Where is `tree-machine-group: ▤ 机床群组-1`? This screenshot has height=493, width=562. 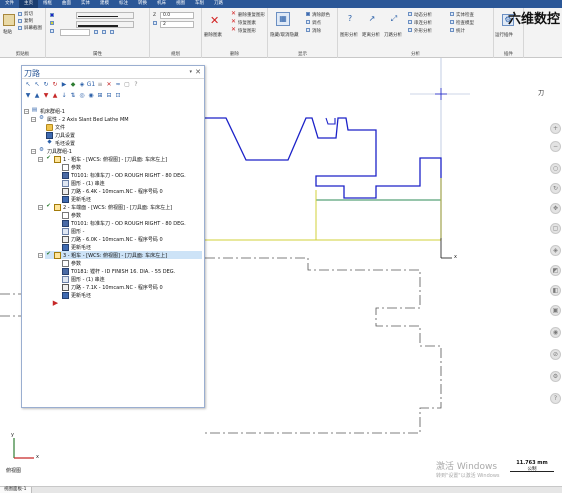
tree-machine-group: ▤ 机床群组-1 is located at coordinates (48, 111).